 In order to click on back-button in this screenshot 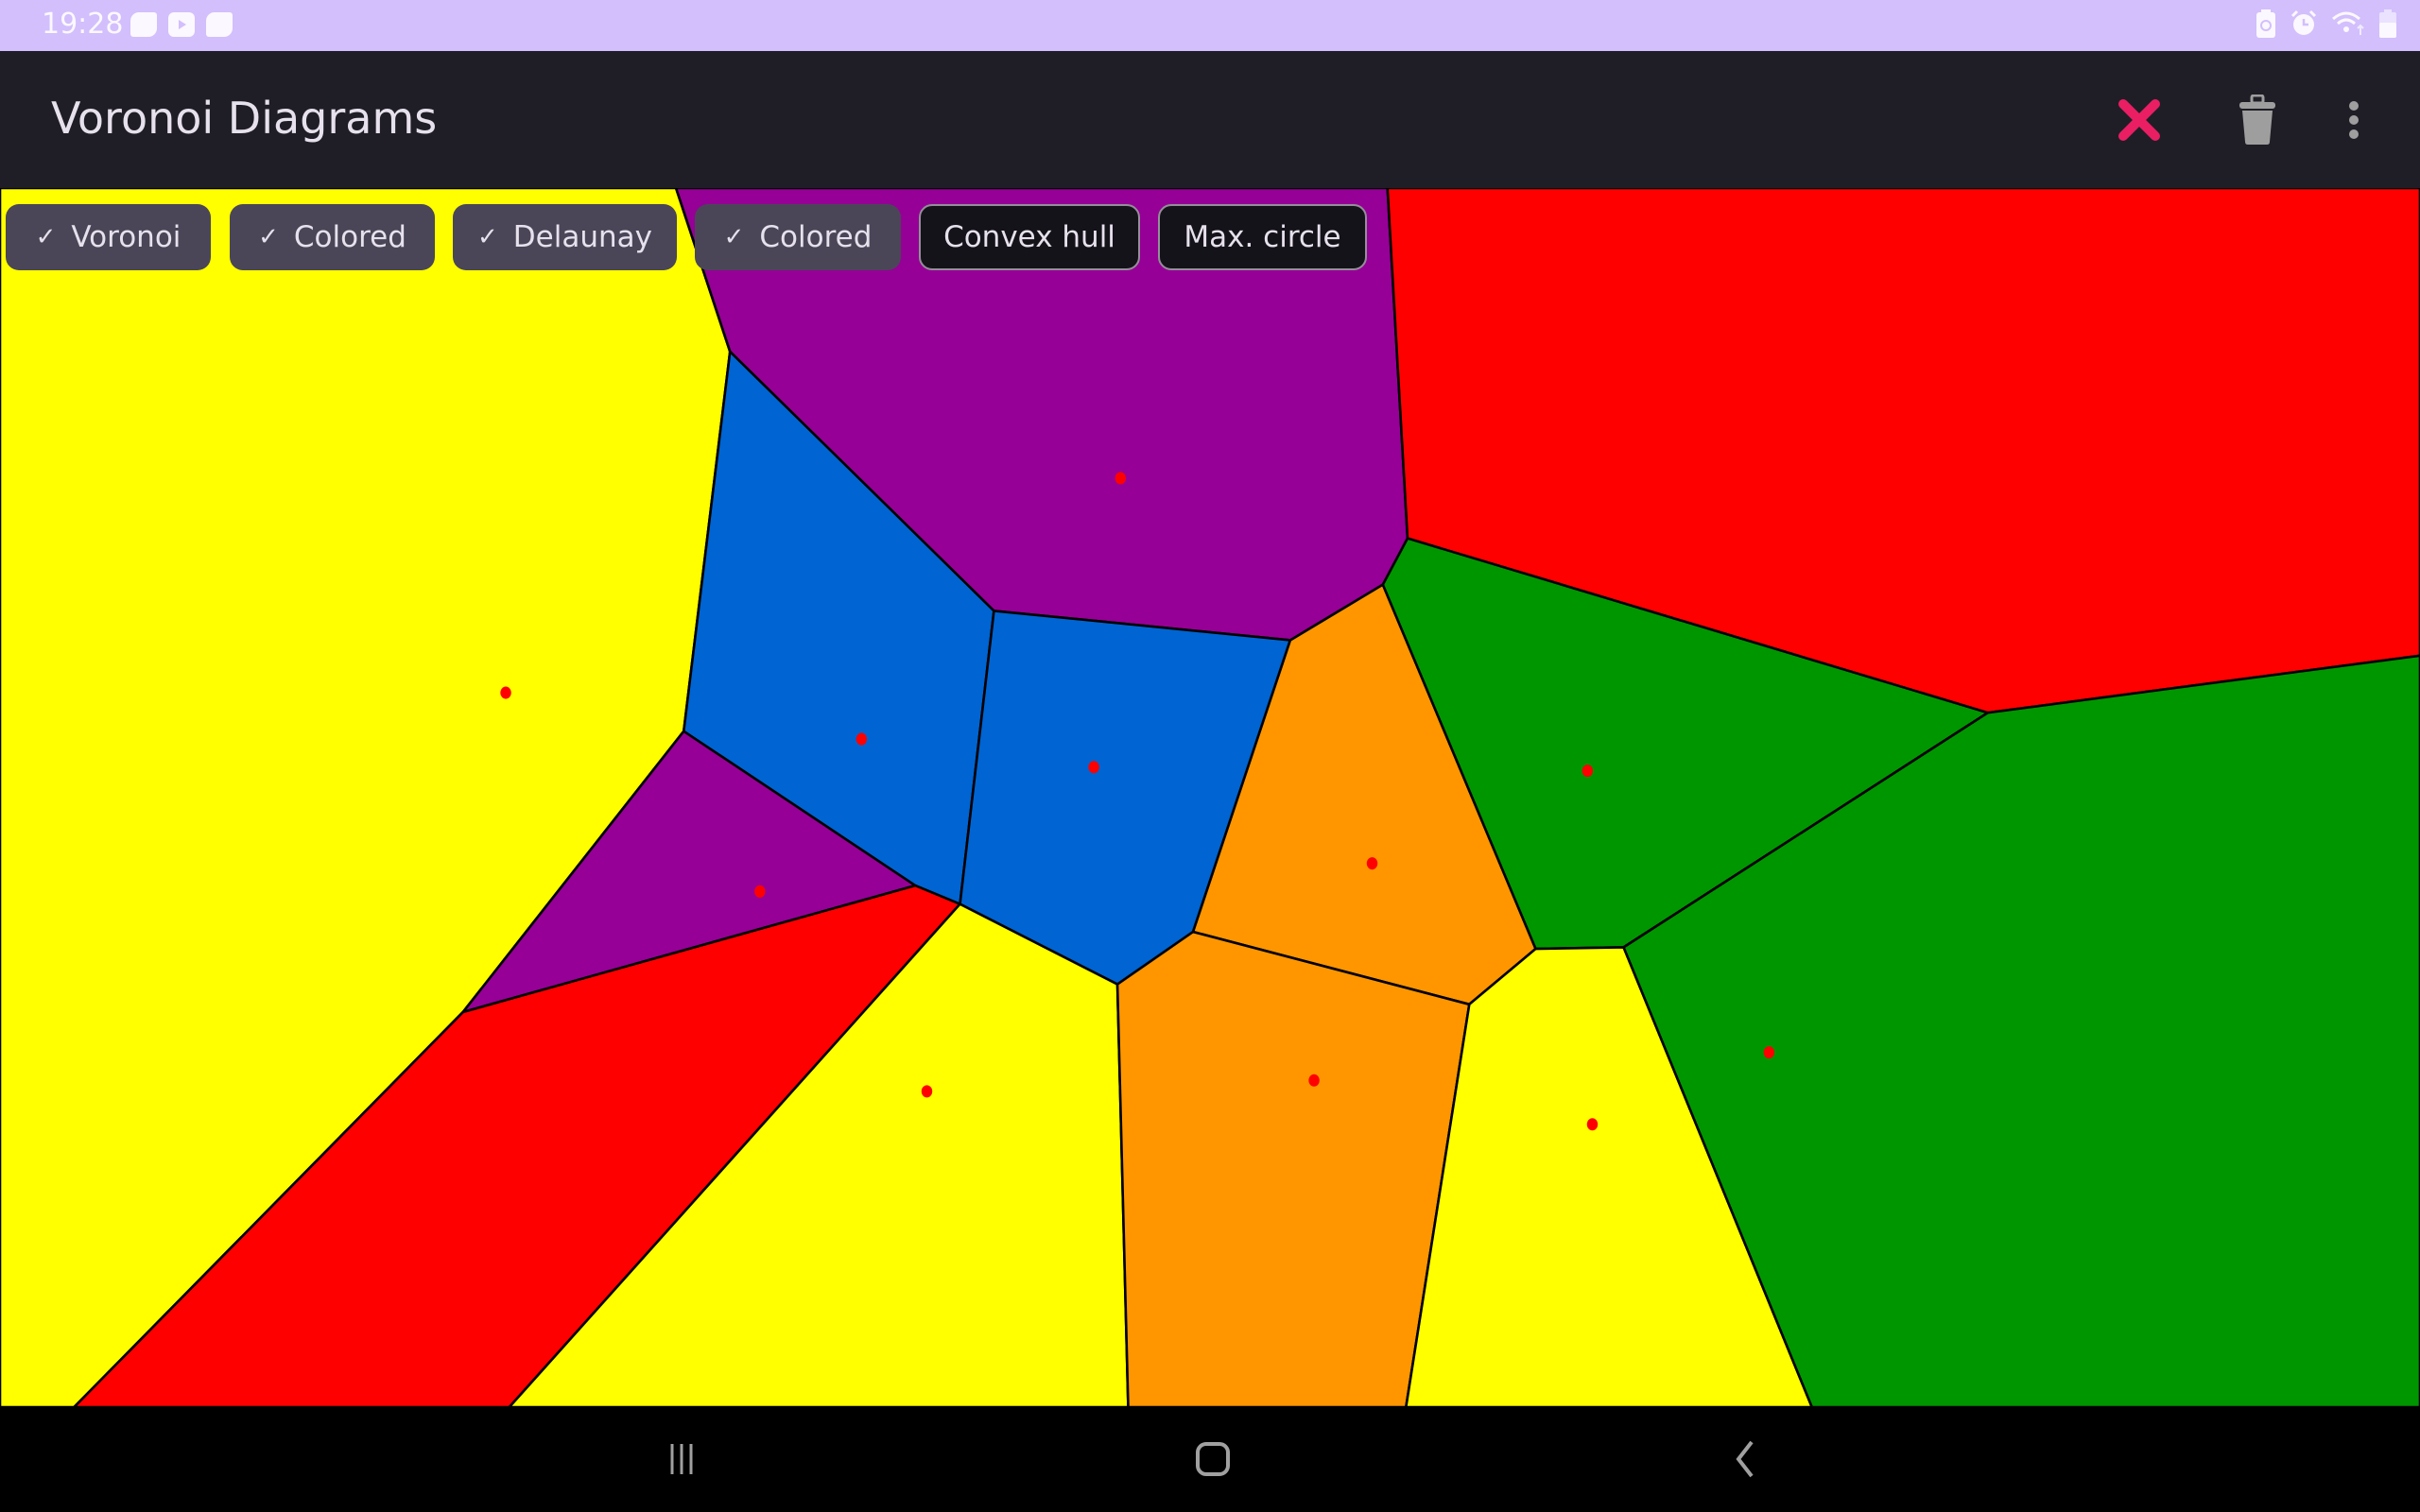, I will do `click(1744, 1459)`.